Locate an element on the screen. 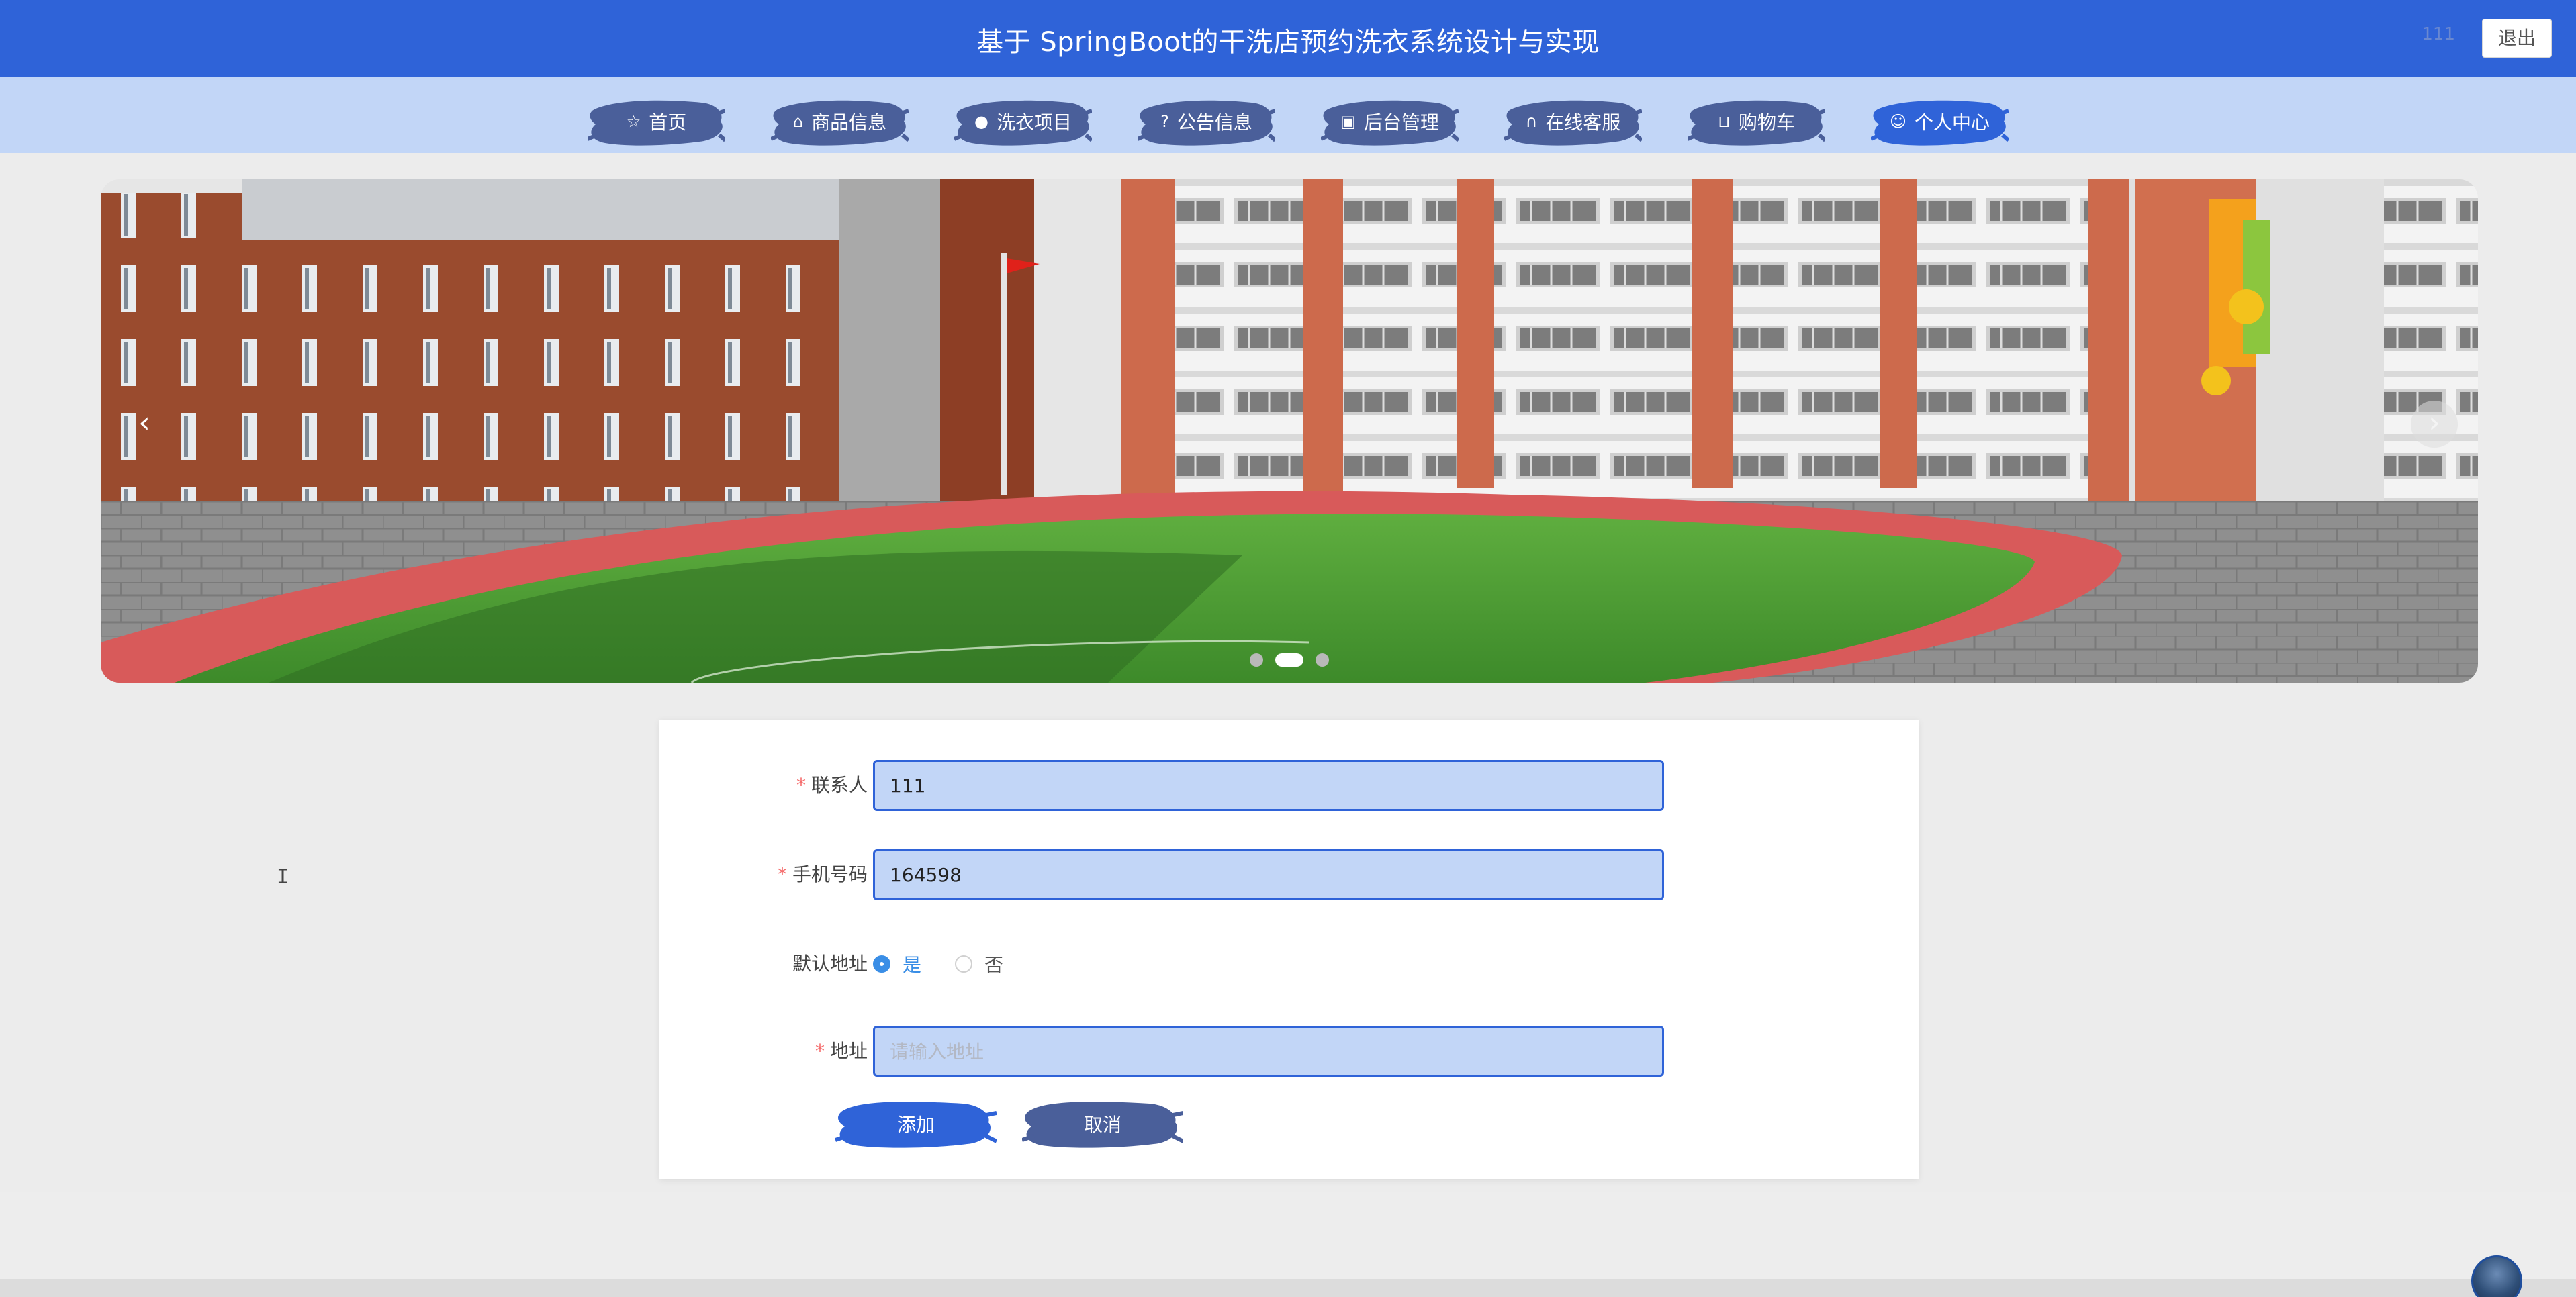  phone-row: * 手机号码 is located at coordinates (1289, 874).